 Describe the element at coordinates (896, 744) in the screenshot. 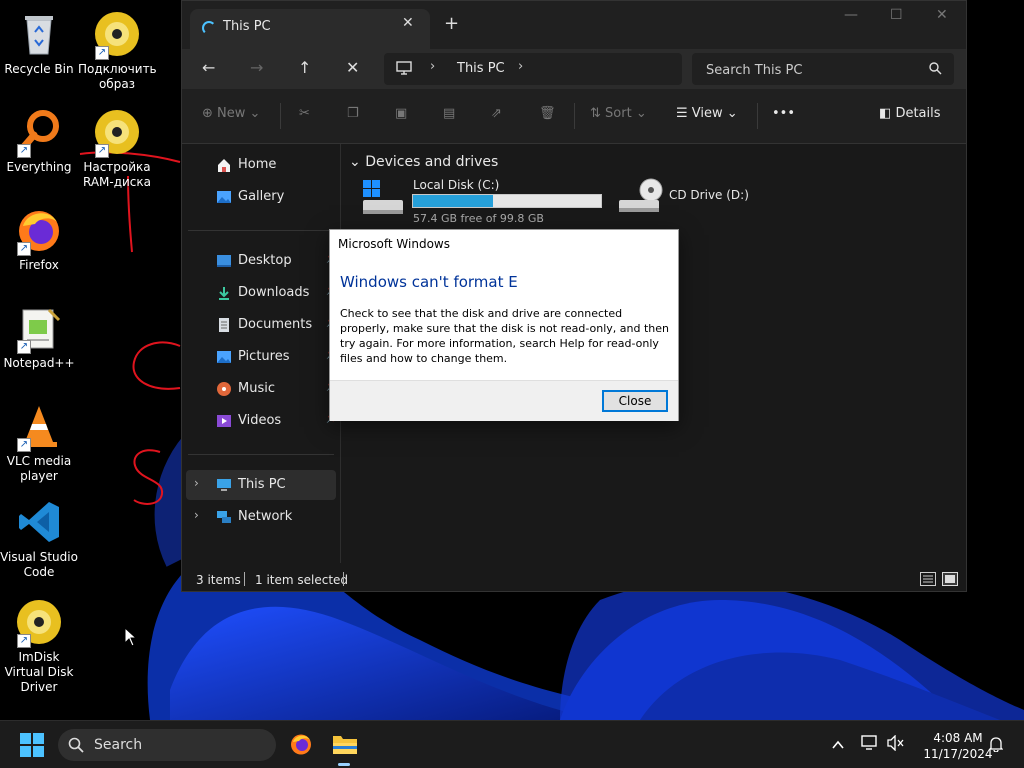

I see `volume-muted-icon` at that location.